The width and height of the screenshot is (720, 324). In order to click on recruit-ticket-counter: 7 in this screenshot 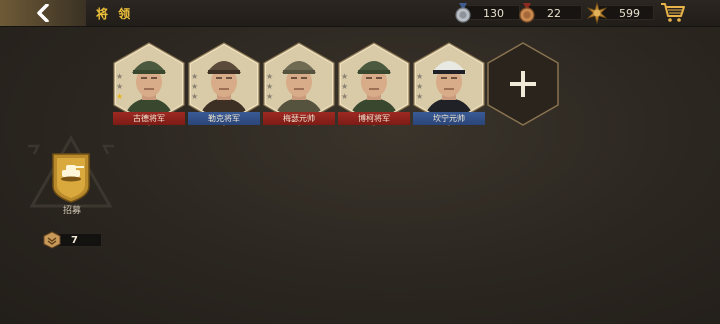, I will do `click(73, 240)`.